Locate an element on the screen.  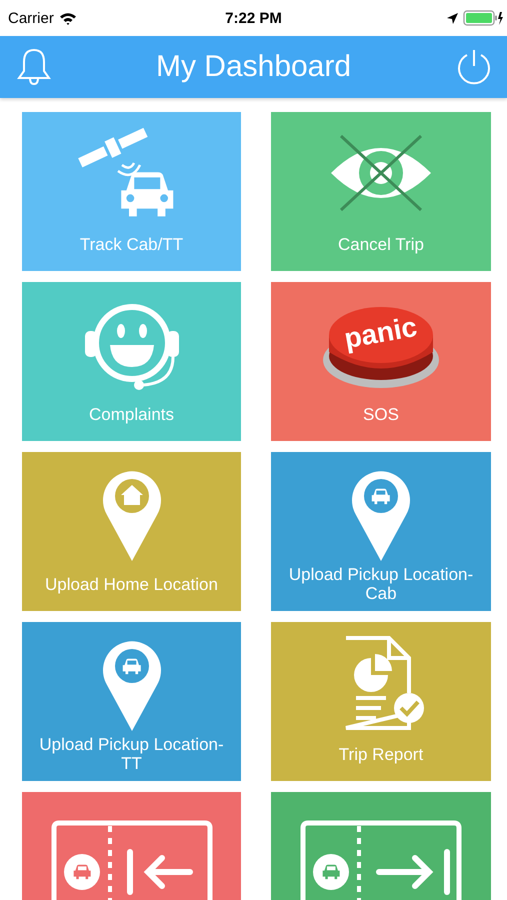
tile-label: Complaints is located at coordinates (131, 415).